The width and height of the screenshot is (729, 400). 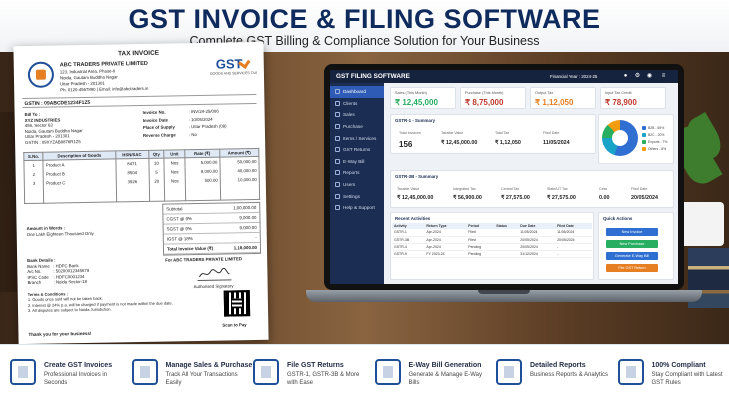 I want to click on nav-reports: Reports, so click(x=357, y=173).